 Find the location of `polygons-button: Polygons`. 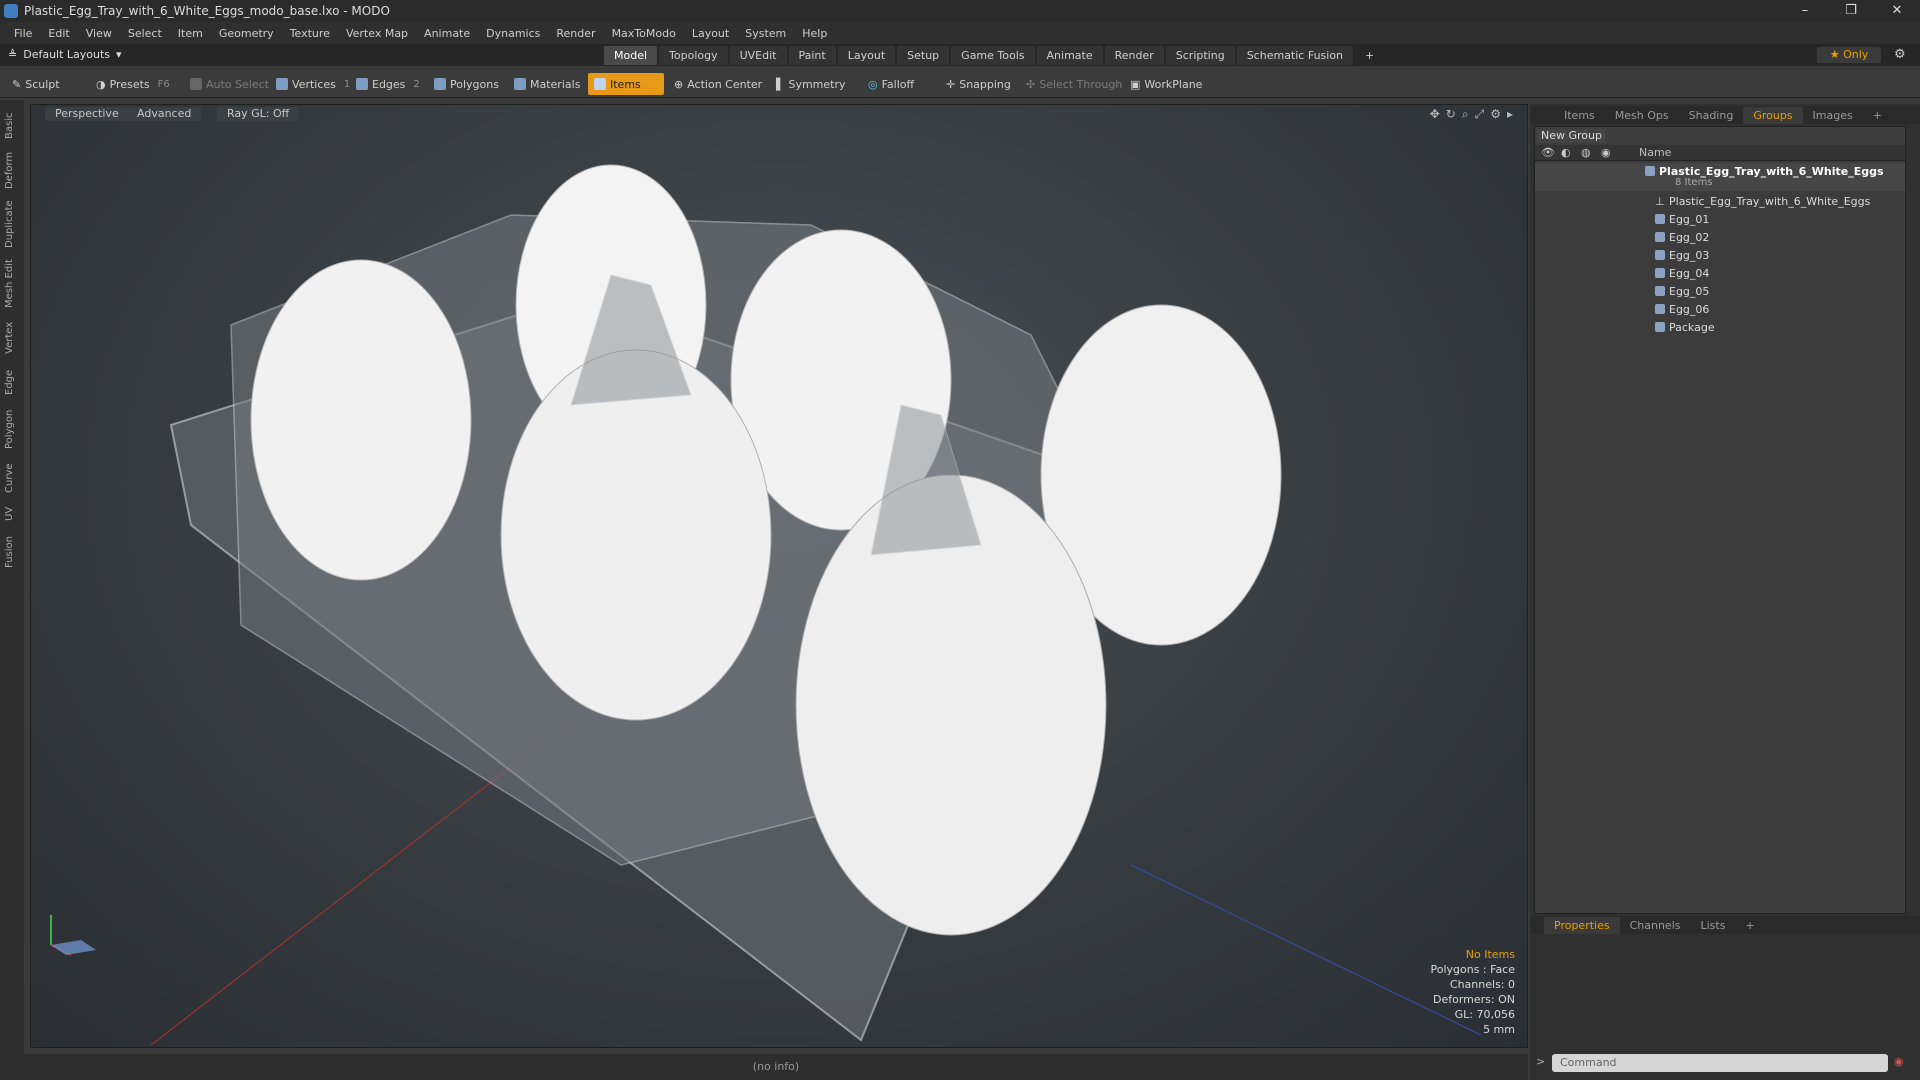

polygons-button: Polygons is located at coordinates (466, 84).